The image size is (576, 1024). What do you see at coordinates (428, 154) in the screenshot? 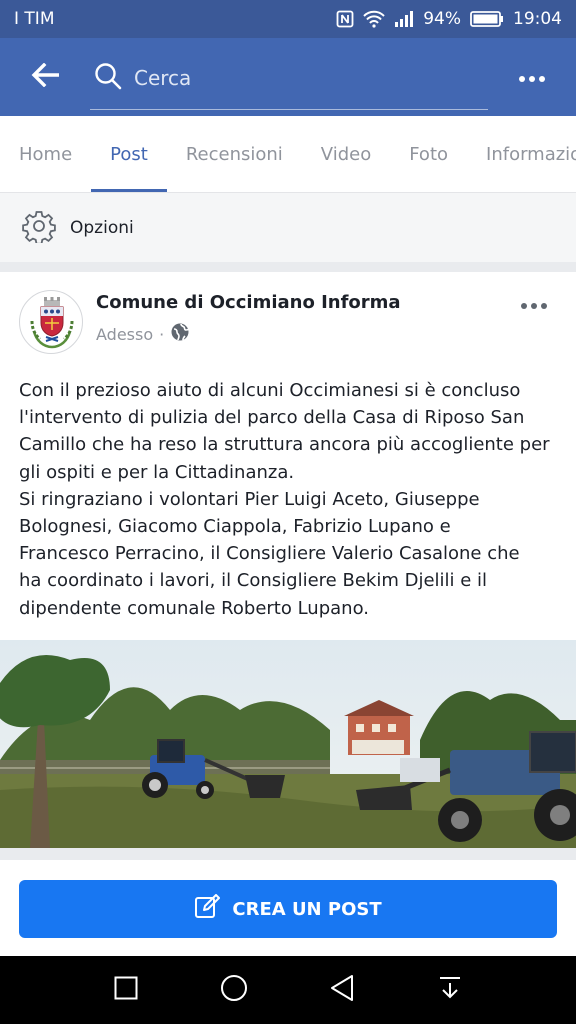
I see `tab-photos: Foto` at bounding box center [428, 154].